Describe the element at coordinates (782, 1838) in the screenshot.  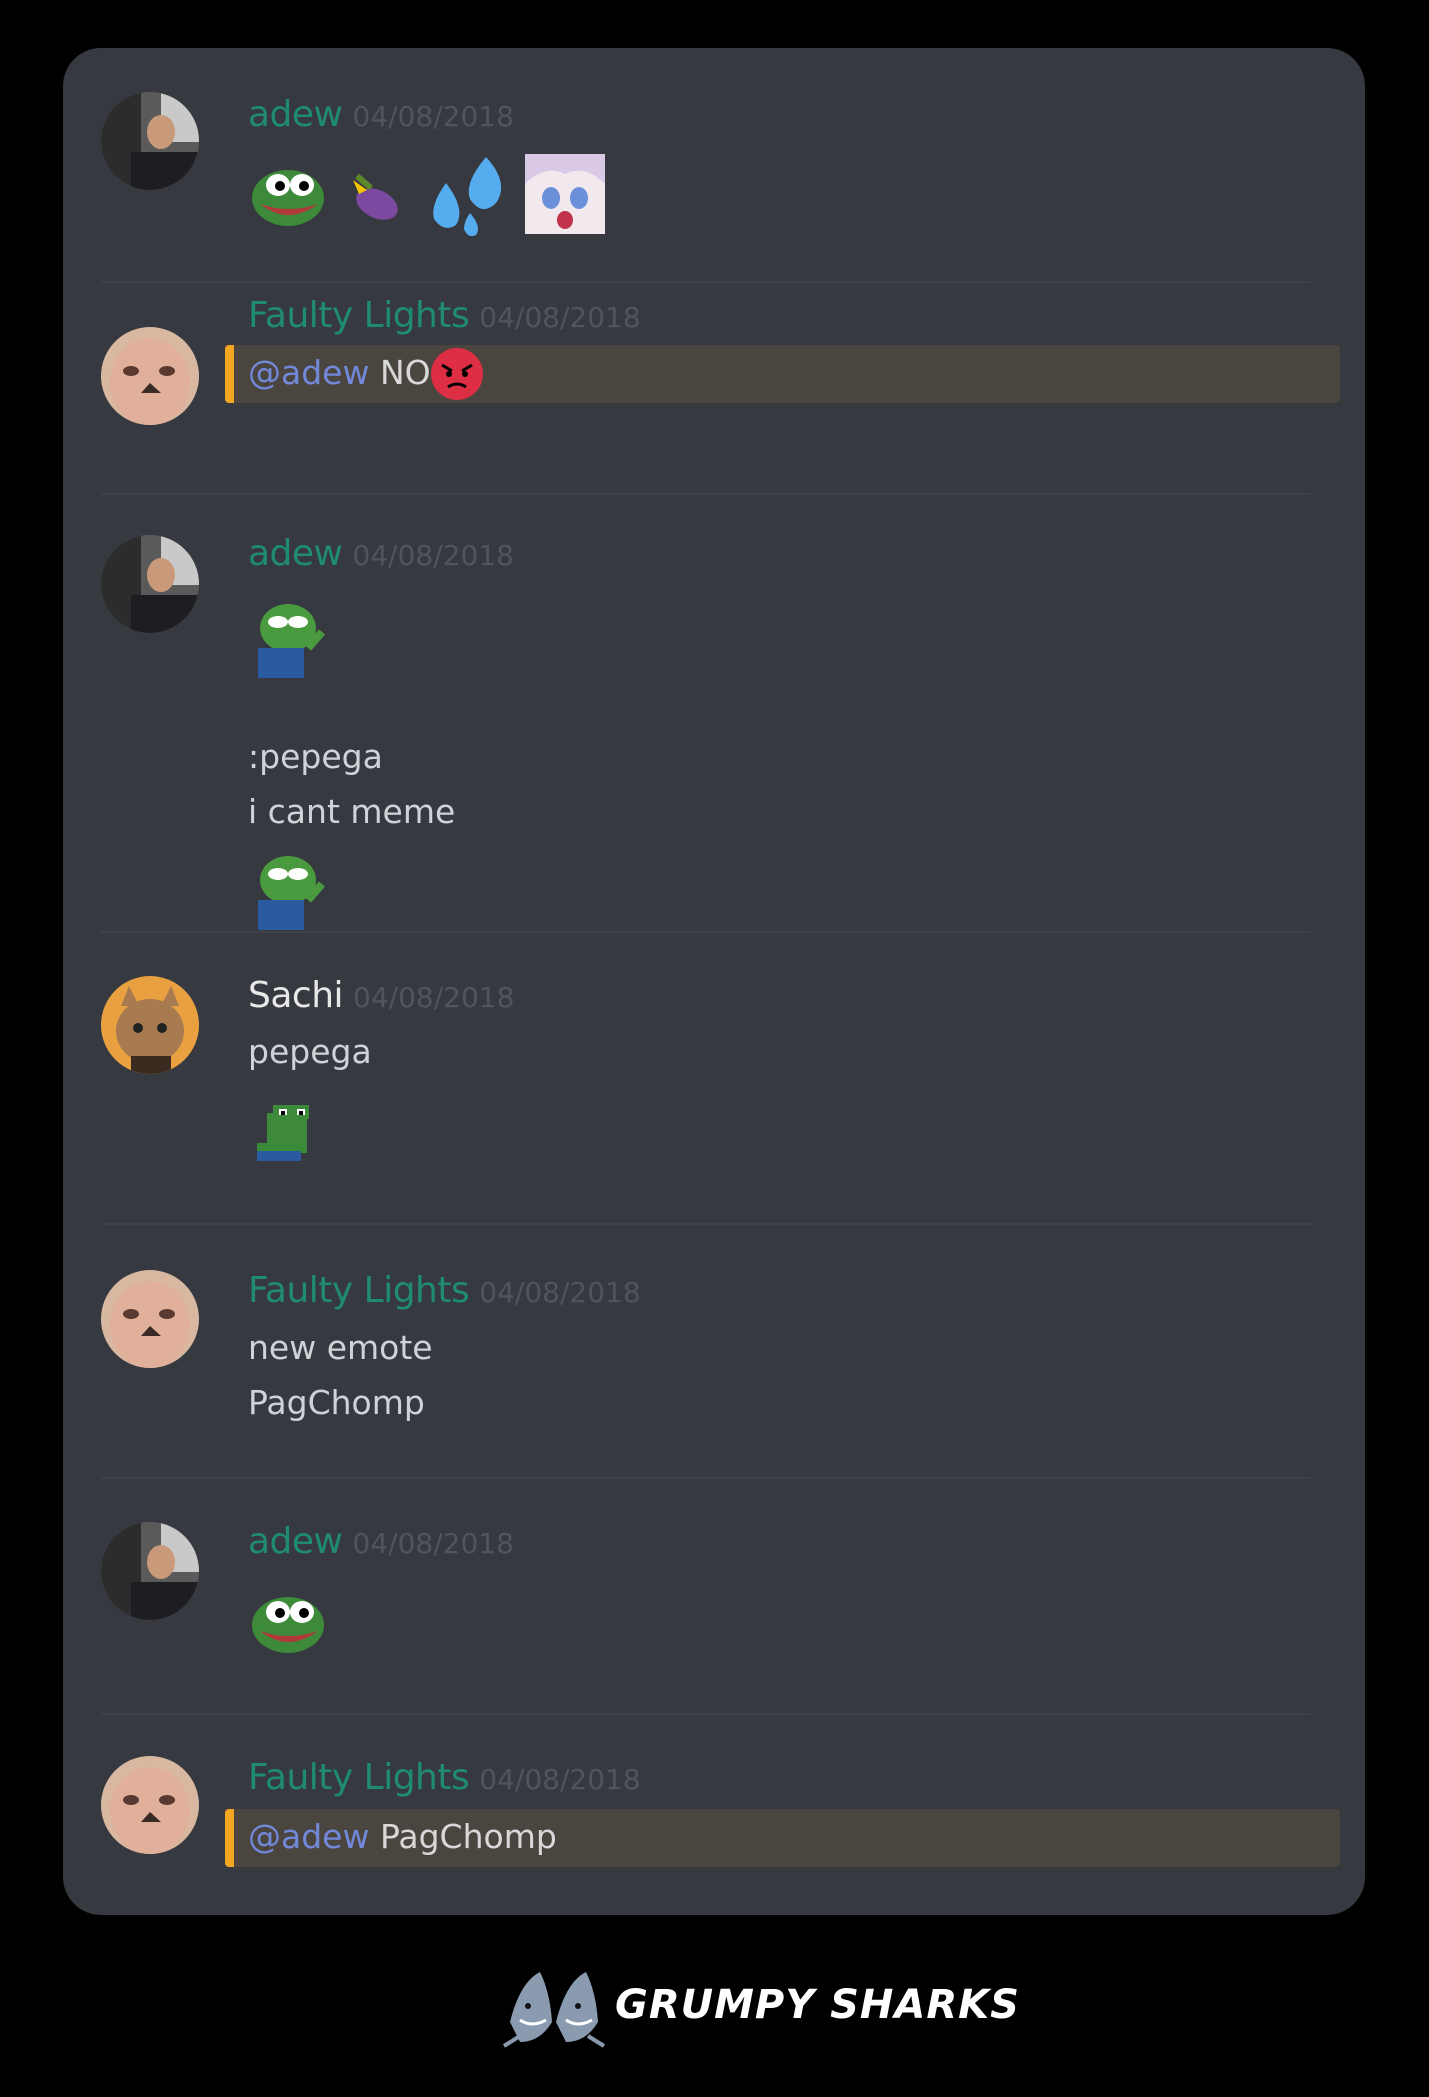
I see `mention-highlight: @adew PagChomp` at that location.